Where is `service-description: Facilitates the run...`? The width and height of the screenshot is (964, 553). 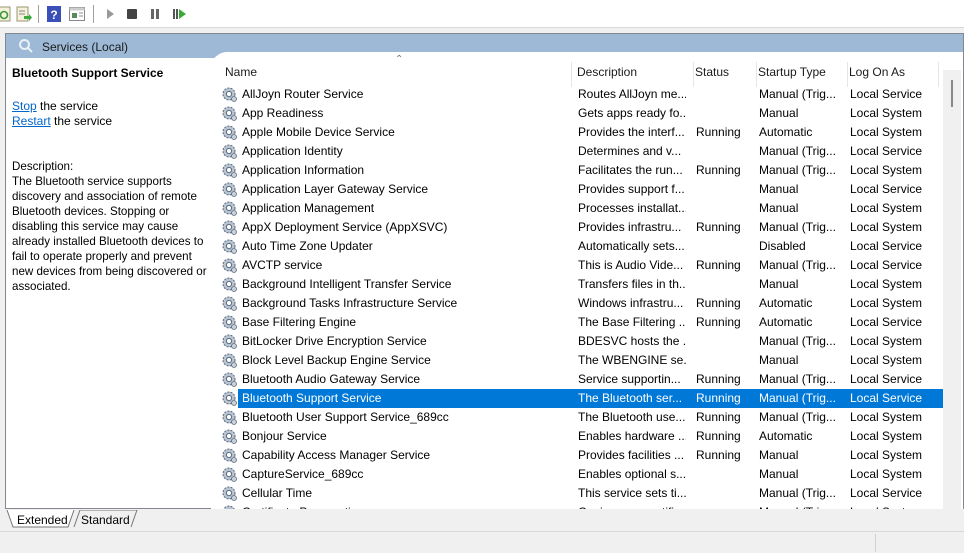
service-description: Facilitates the run... is located at coordinates (630, 170).